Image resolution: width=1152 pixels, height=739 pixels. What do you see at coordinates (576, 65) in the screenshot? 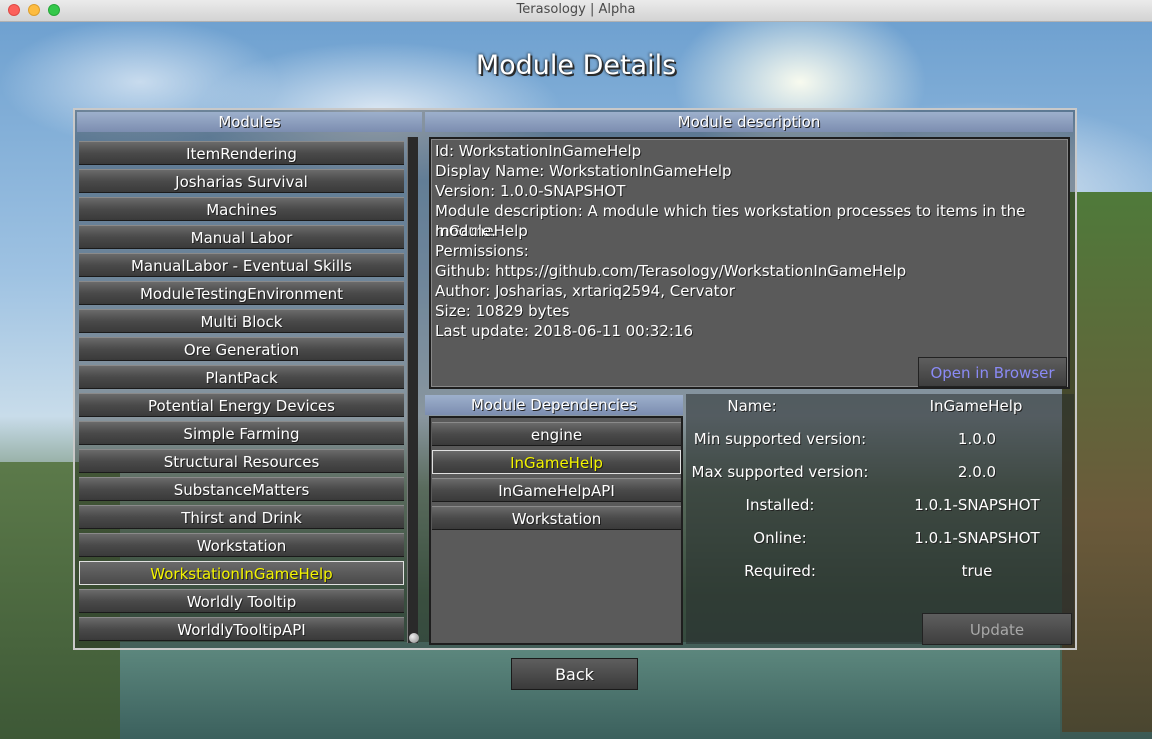
I see `screen-title: Module Details` at bounding box center [576, 65].